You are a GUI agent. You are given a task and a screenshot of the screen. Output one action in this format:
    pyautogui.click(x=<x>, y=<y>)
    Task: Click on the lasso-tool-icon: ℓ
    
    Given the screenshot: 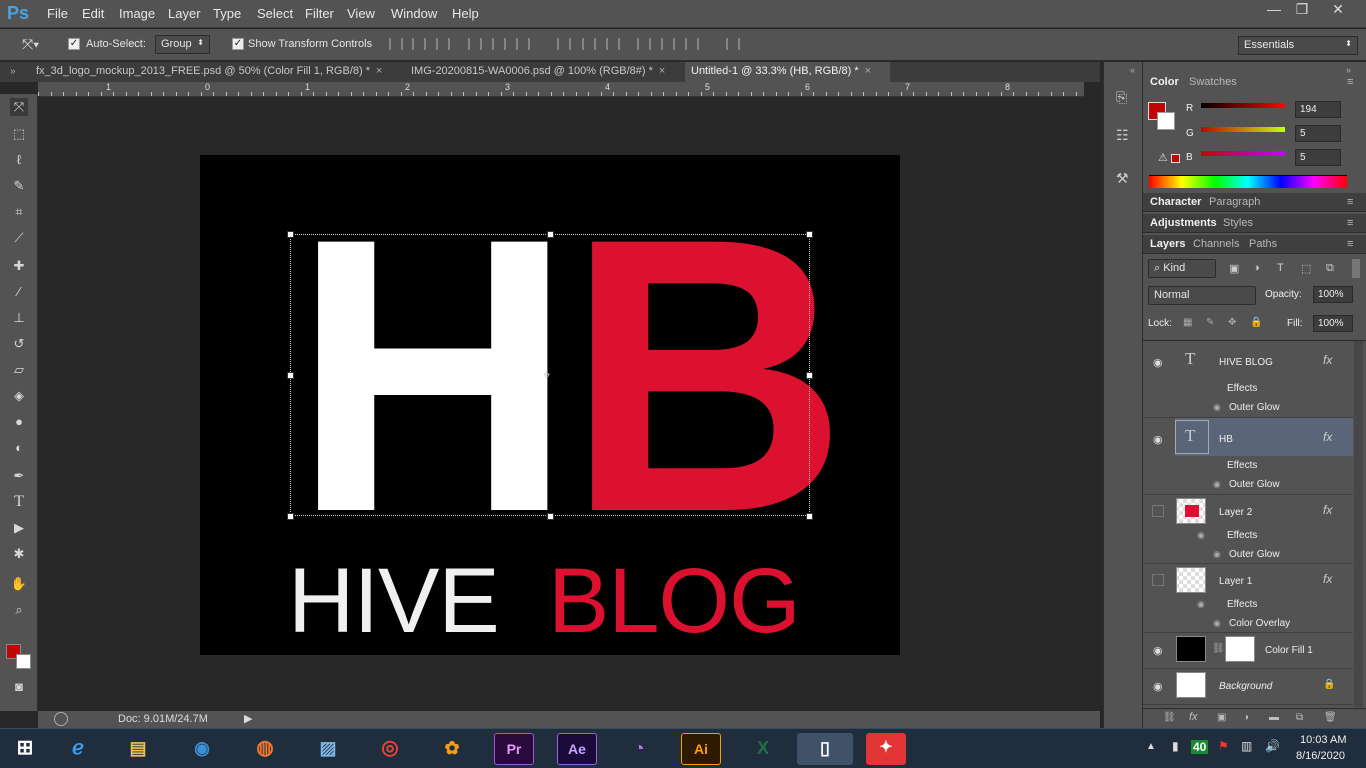 What is the action you would take?
    pyautogui.click(x=19, y=160)
    